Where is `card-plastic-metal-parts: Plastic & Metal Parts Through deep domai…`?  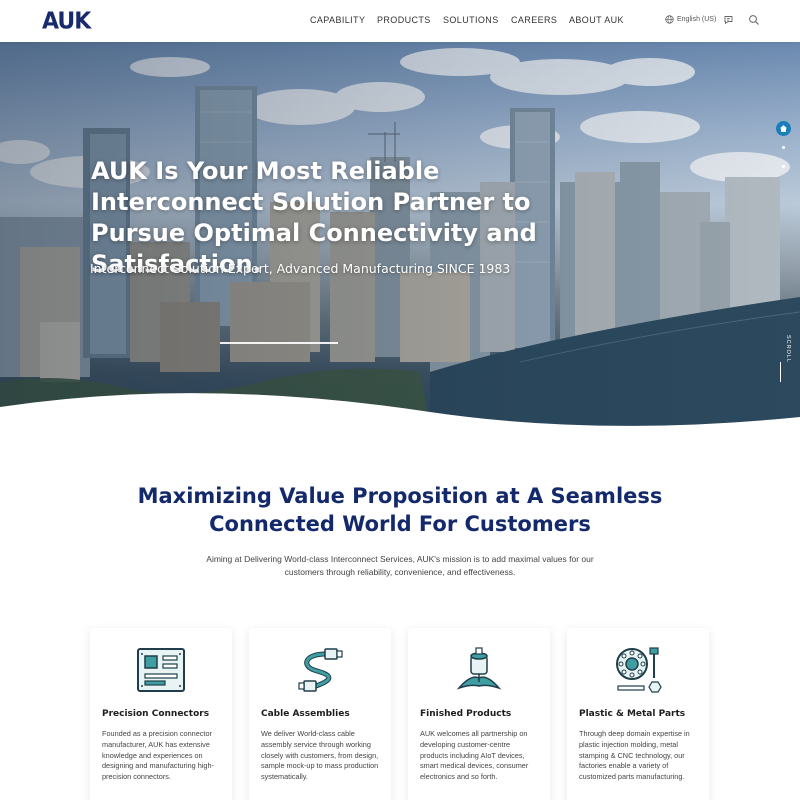
card-plastic-metal-parts: Plastic & Metal Parts Through deep domai… is located at coordinates (638, 714).